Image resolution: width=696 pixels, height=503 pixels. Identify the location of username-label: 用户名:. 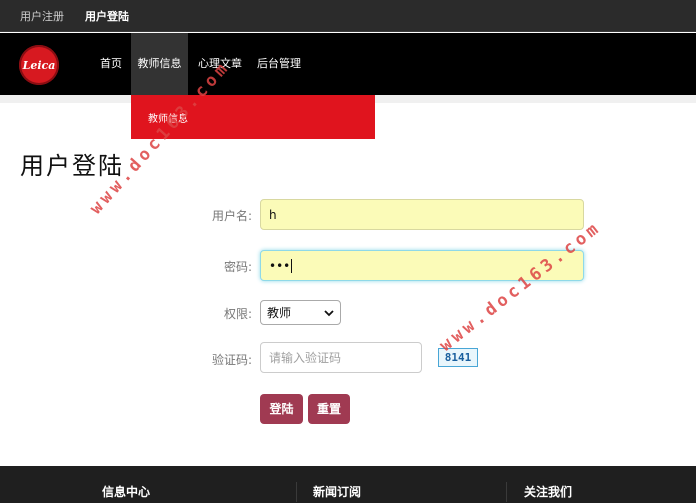
(231, 216).